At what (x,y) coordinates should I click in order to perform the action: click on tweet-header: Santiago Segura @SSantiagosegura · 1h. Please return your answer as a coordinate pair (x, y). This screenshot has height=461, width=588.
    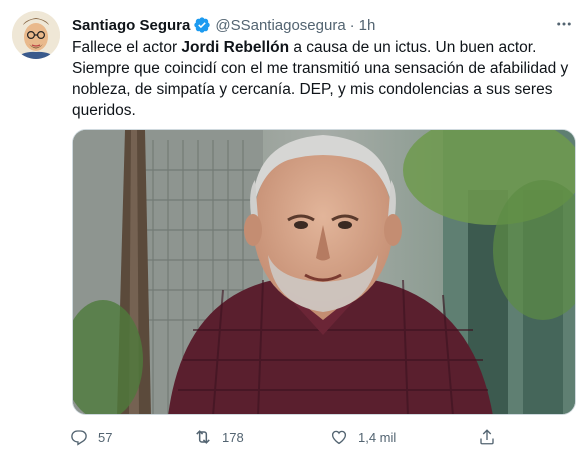
    Looking at the image, I should click on (324, 25).